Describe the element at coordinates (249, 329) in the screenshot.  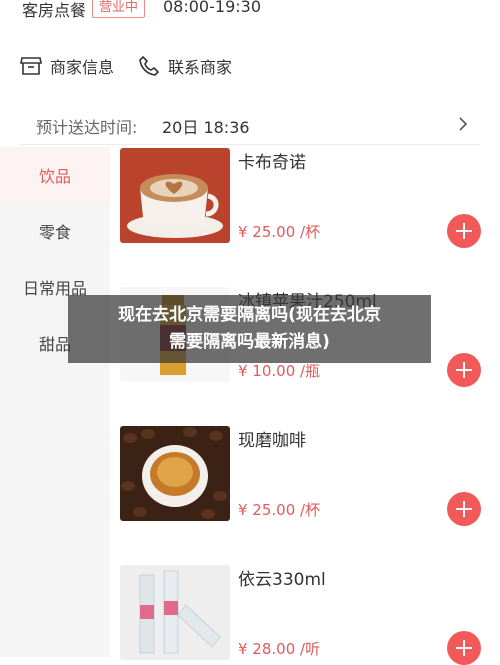
I see `headline-overlay: 现在去北京需要隔离吗(现在去北京 需要隔离吗最新消息)` at that location.